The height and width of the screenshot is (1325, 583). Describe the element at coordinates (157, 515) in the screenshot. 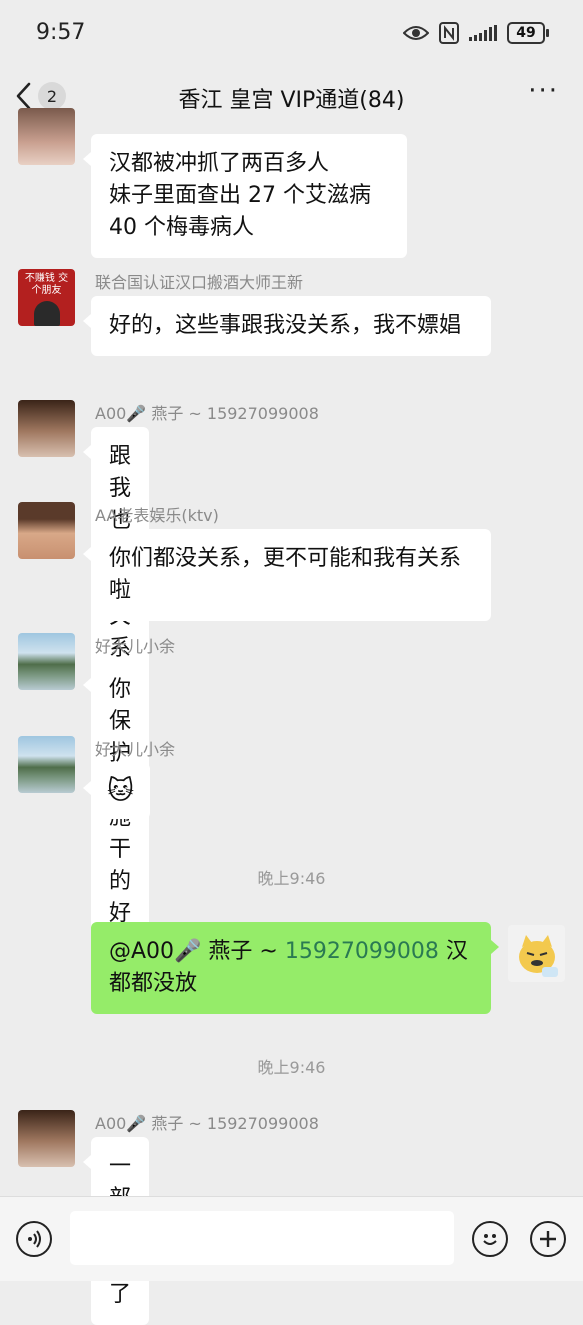

I see `sender-name: AA老表娱乐(ktv)` at that location.